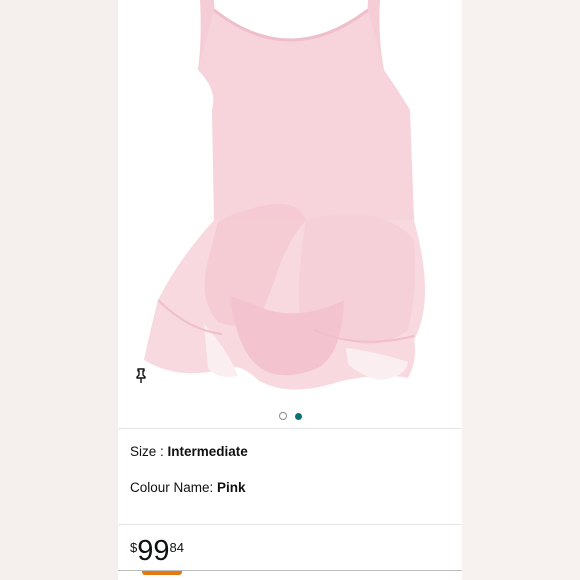 The image size is (580, 580). I want to click on price-whole: 99, so click(153, 551).